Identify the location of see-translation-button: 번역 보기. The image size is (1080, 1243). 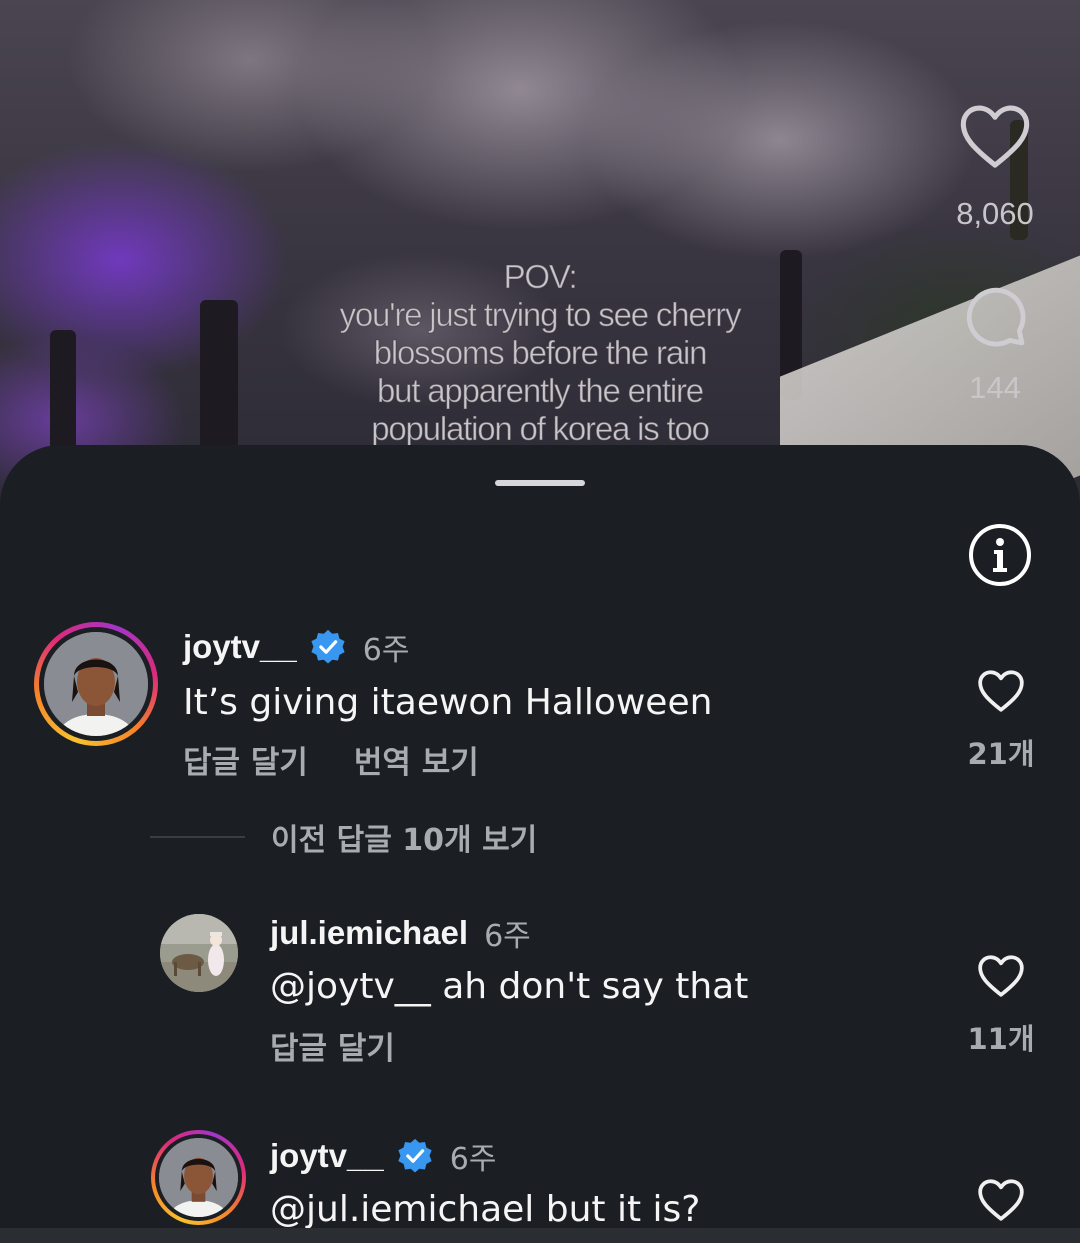
(416, 759).